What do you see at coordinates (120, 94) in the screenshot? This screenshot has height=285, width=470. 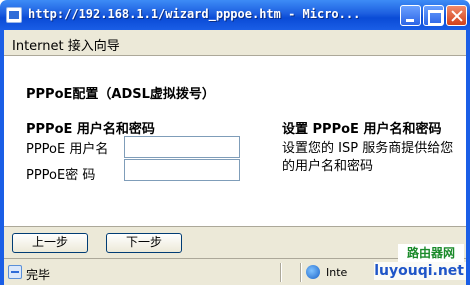 I see `section-title: PPPoE配置（ADSL虚拟拨号）` at bounding box center [120, 94].